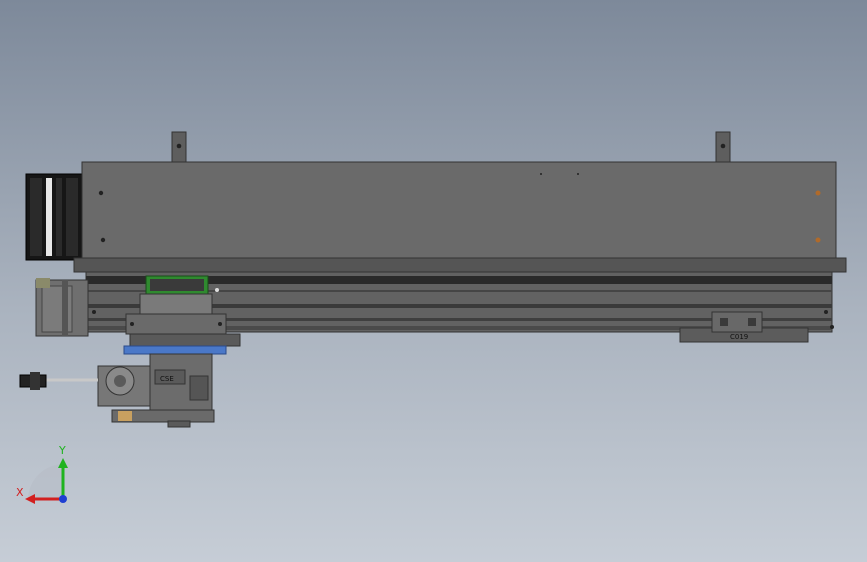 Image resolution: width=867 pixels, height=562 pixels. I want to click on y-axis-label: Y, so click(62, 450).